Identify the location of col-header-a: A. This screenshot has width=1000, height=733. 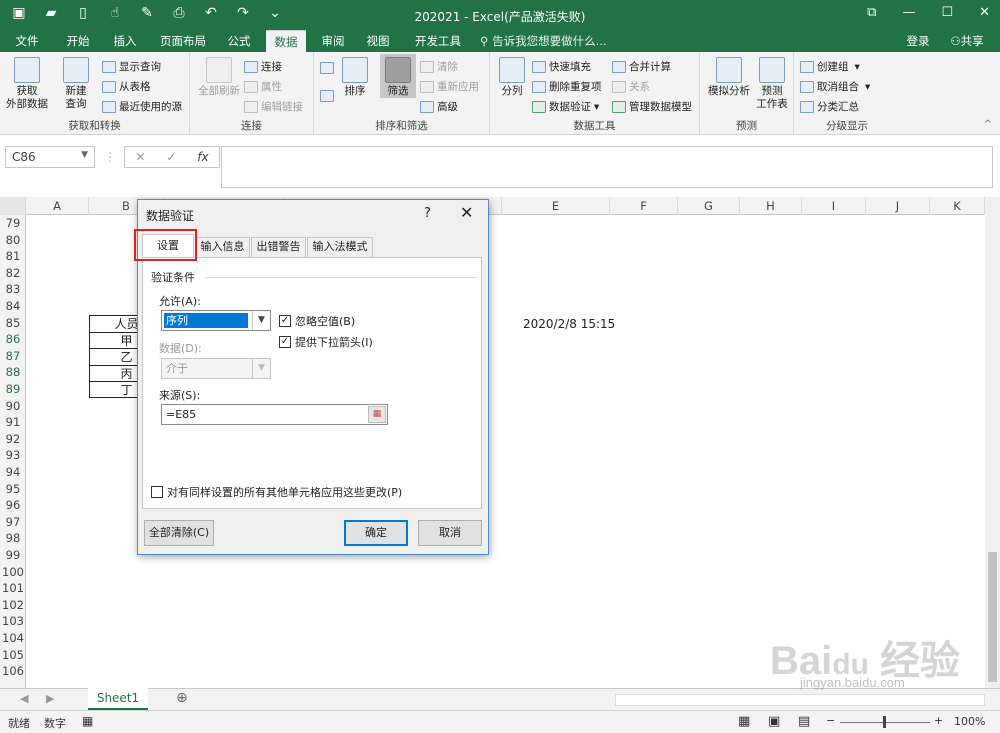
(57, 206).